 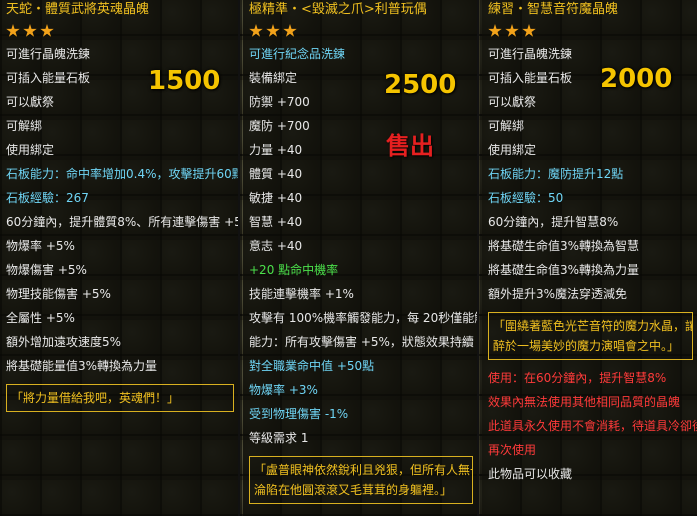 I want to click on attribute-line: 將基礎生命值3%轉換為力量, so click(x=564, y=270).